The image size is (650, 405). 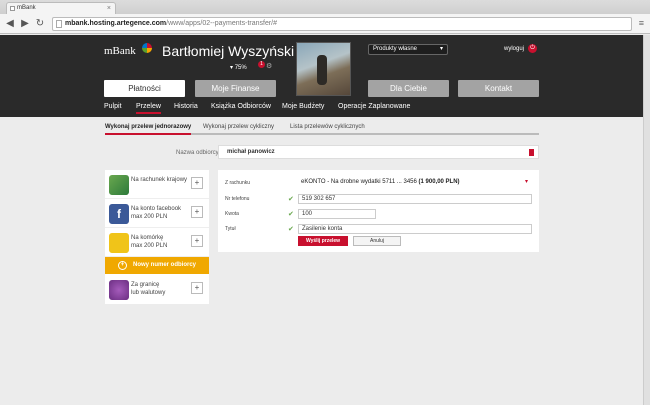 What do you see at coordinates (197, 212) in the screenshot?
I see `add-facebook-button: +` at bounding box center [197, 212].